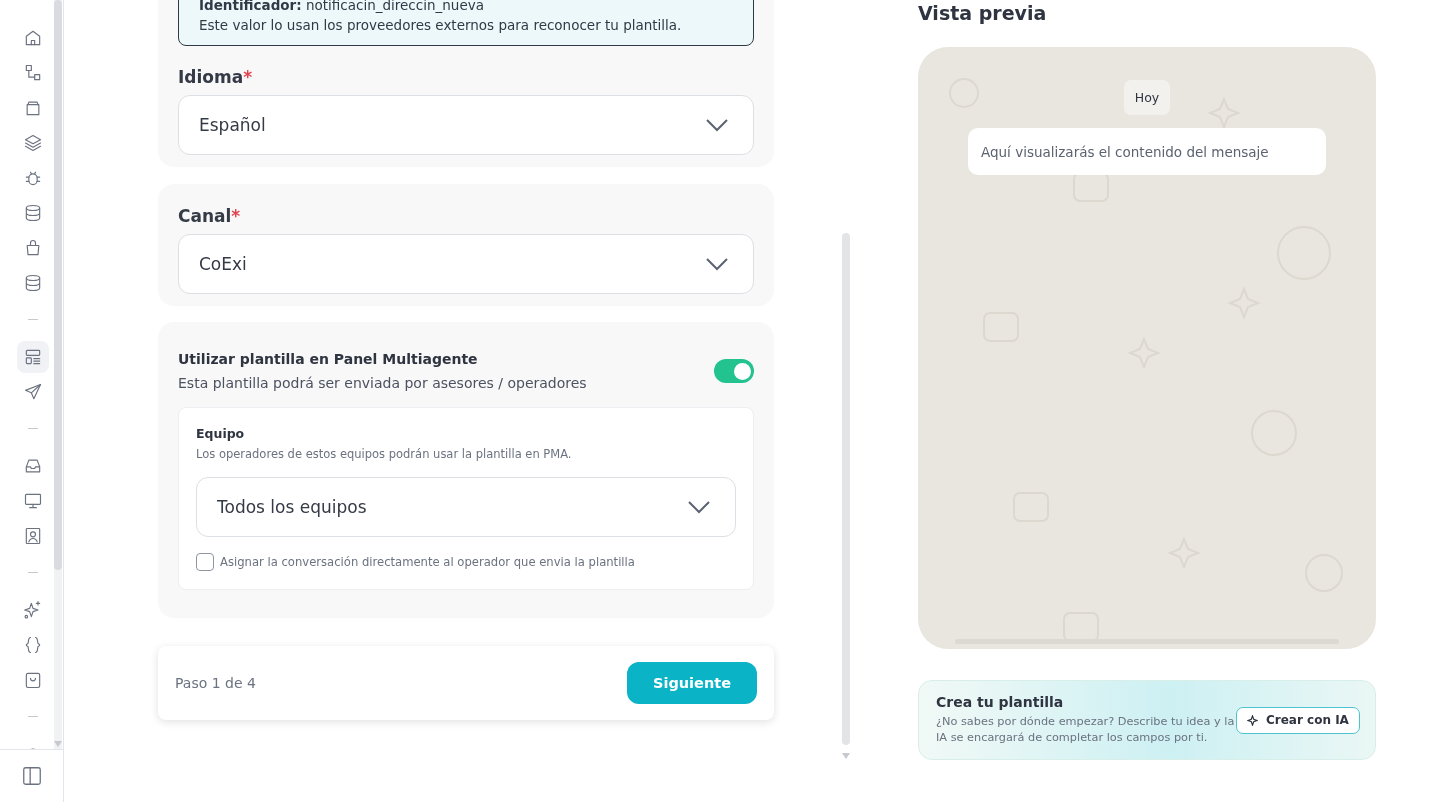  Describe the element at coordinates (215, 683) in the screenshot. I see `step-indicator: Paso 1 de 4` at that location.